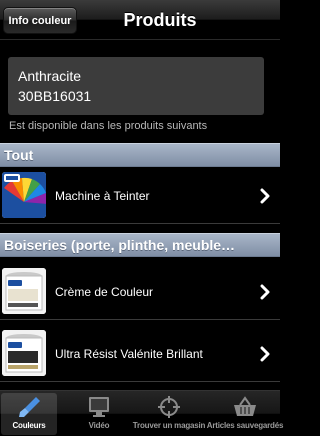 The height and width of the screenshot is (436, 320). What do you see at coordinates (102, 196) in the screenshot?
I see `product-label: Machine à Teinter` at bounding box center [102, 196].